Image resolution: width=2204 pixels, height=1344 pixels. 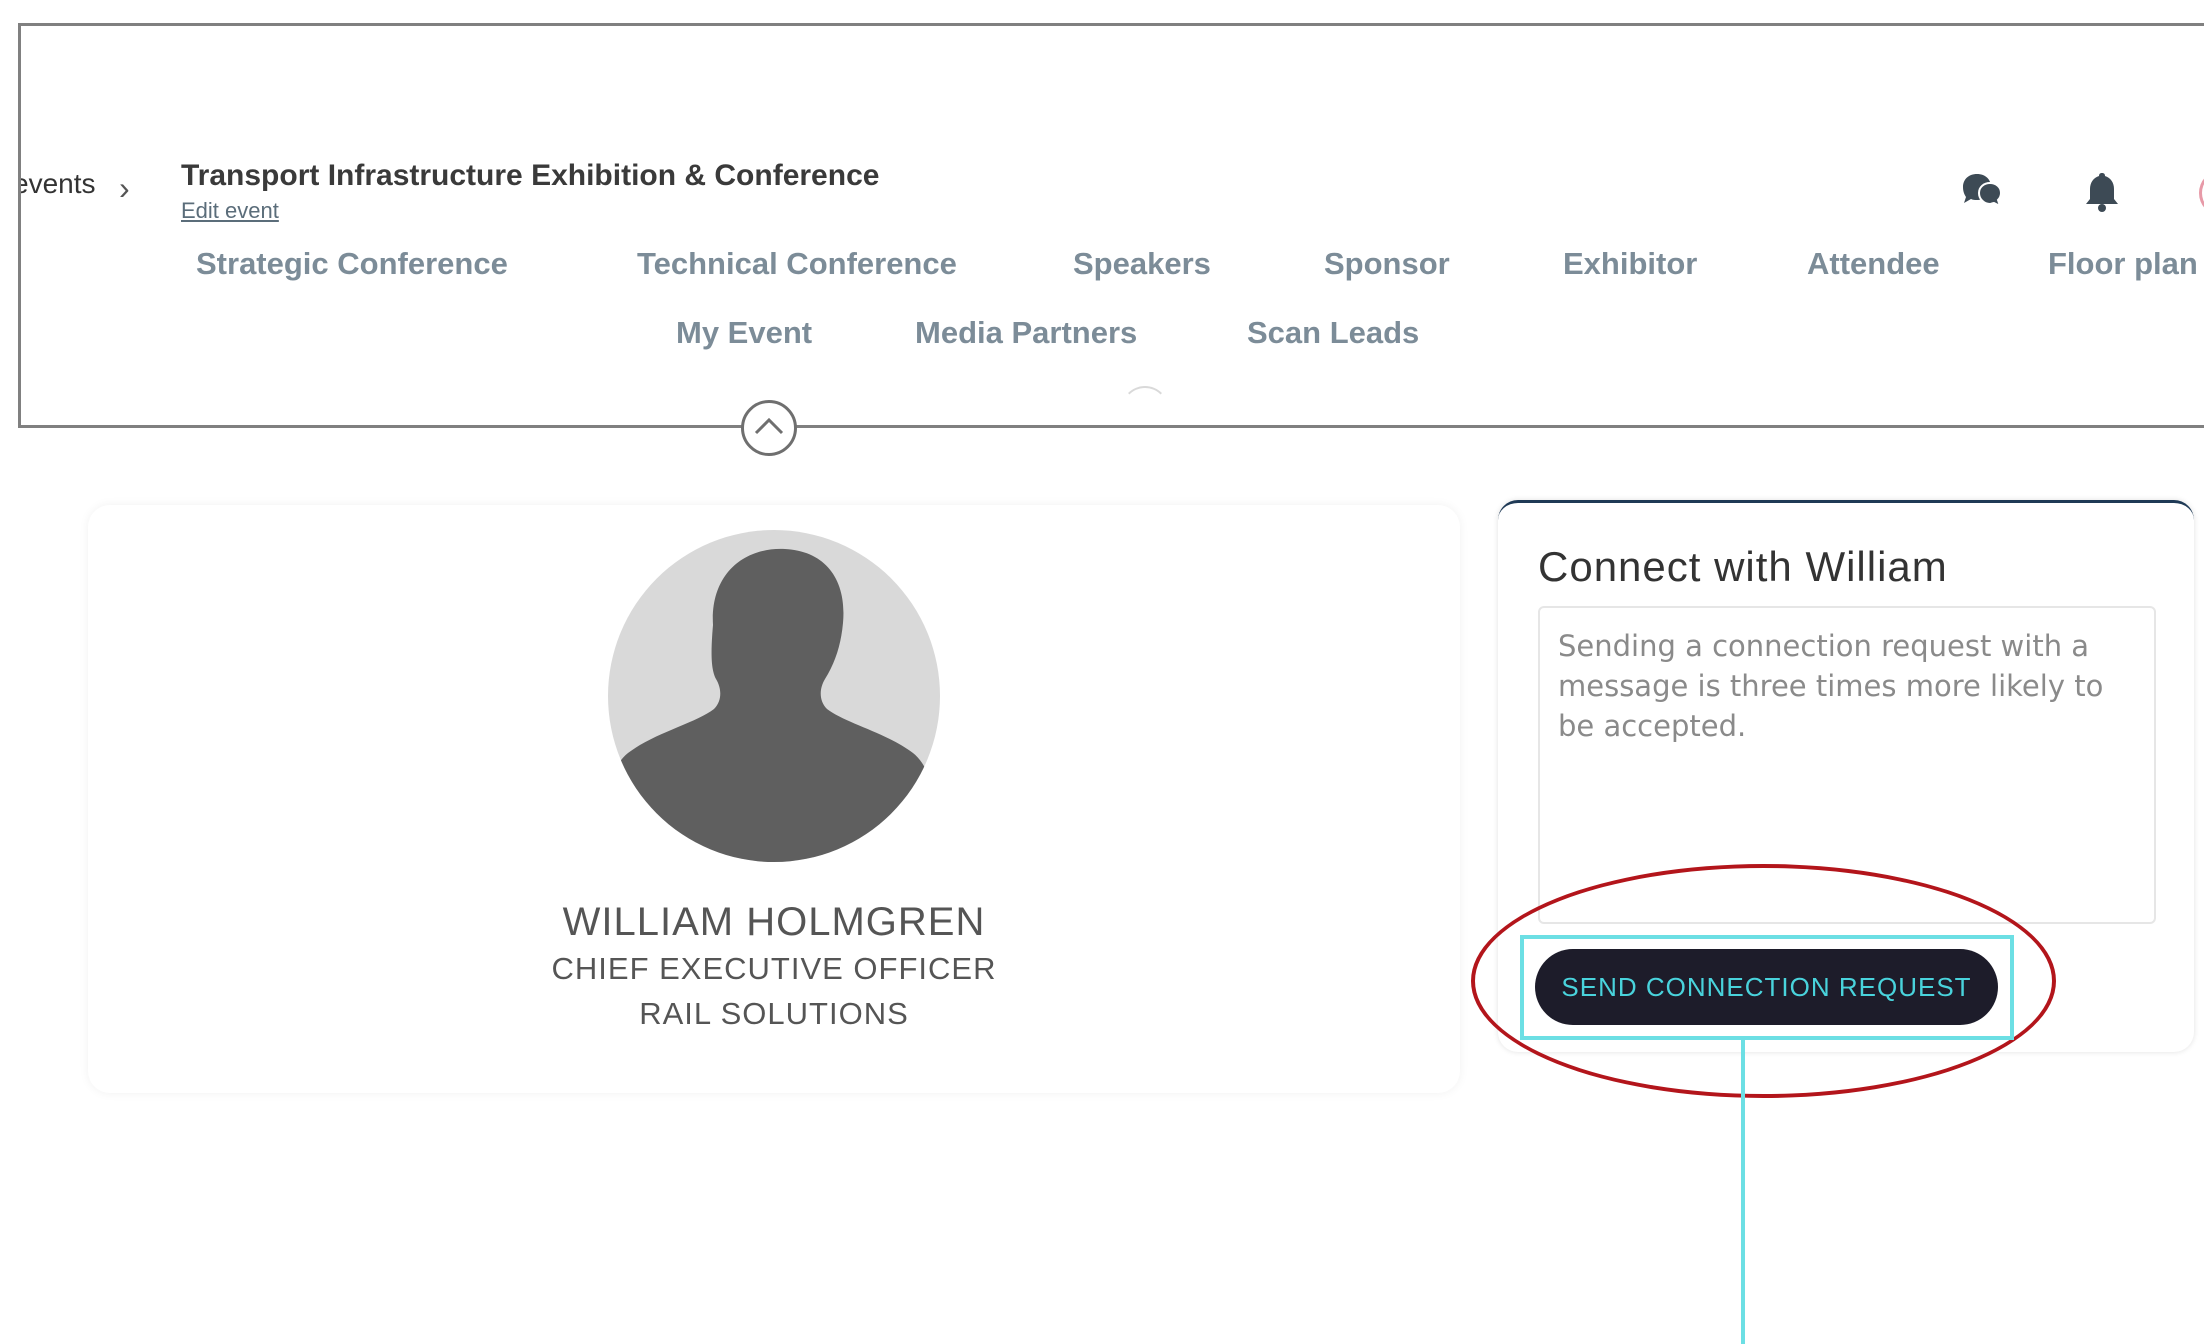 I want to click on nav-media-partners: Media Partners, so click(x=1026, y=333).